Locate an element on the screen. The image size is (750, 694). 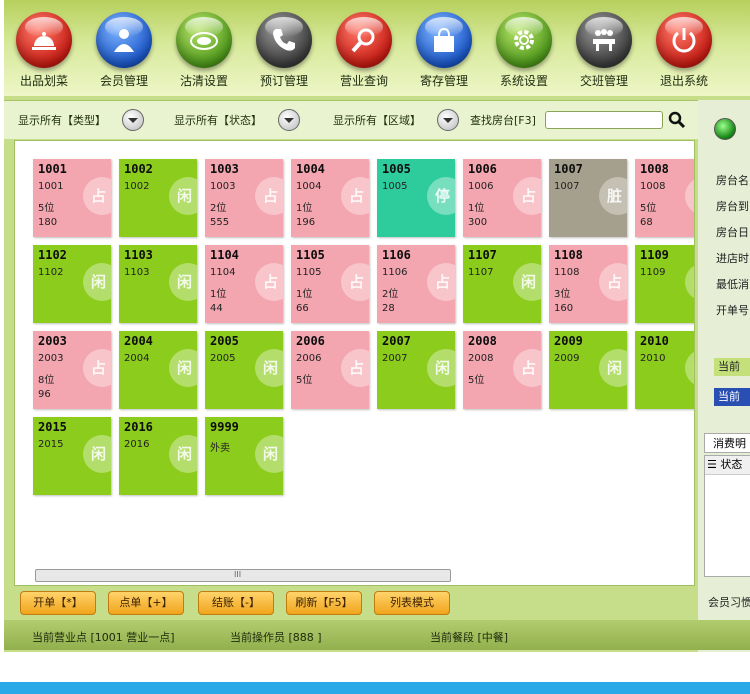
refresh-button: 刷新【F5】 is located at coordinates (324, 603).